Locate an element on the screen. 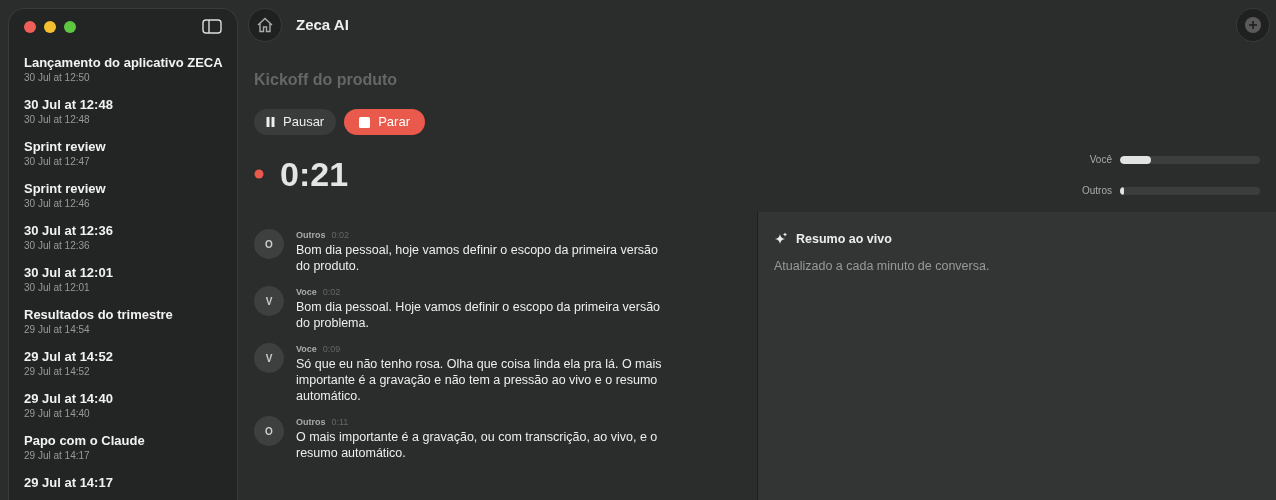 The width and height of the screenshot is (1276, 500). home-icon is located at coordinates (265, 25).